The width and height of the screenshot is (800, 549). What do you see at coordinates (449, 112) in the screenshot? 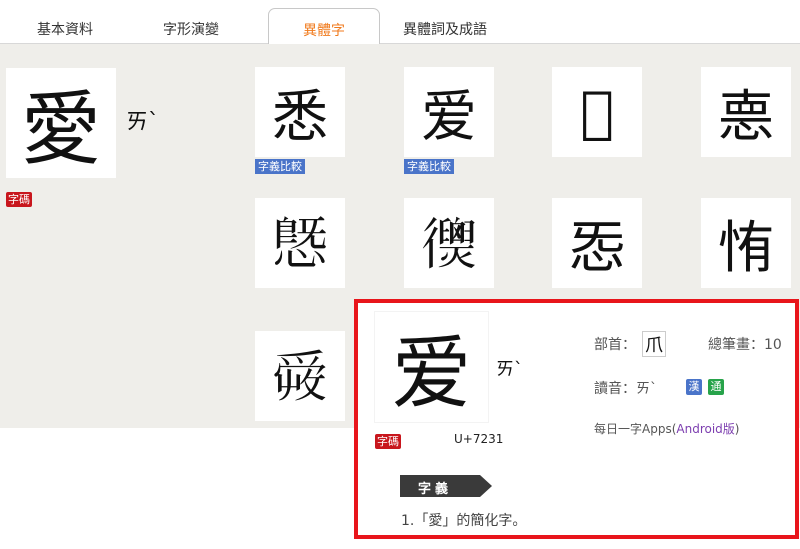
I see `variant-character: 爱` at bounding box center [449, 112].